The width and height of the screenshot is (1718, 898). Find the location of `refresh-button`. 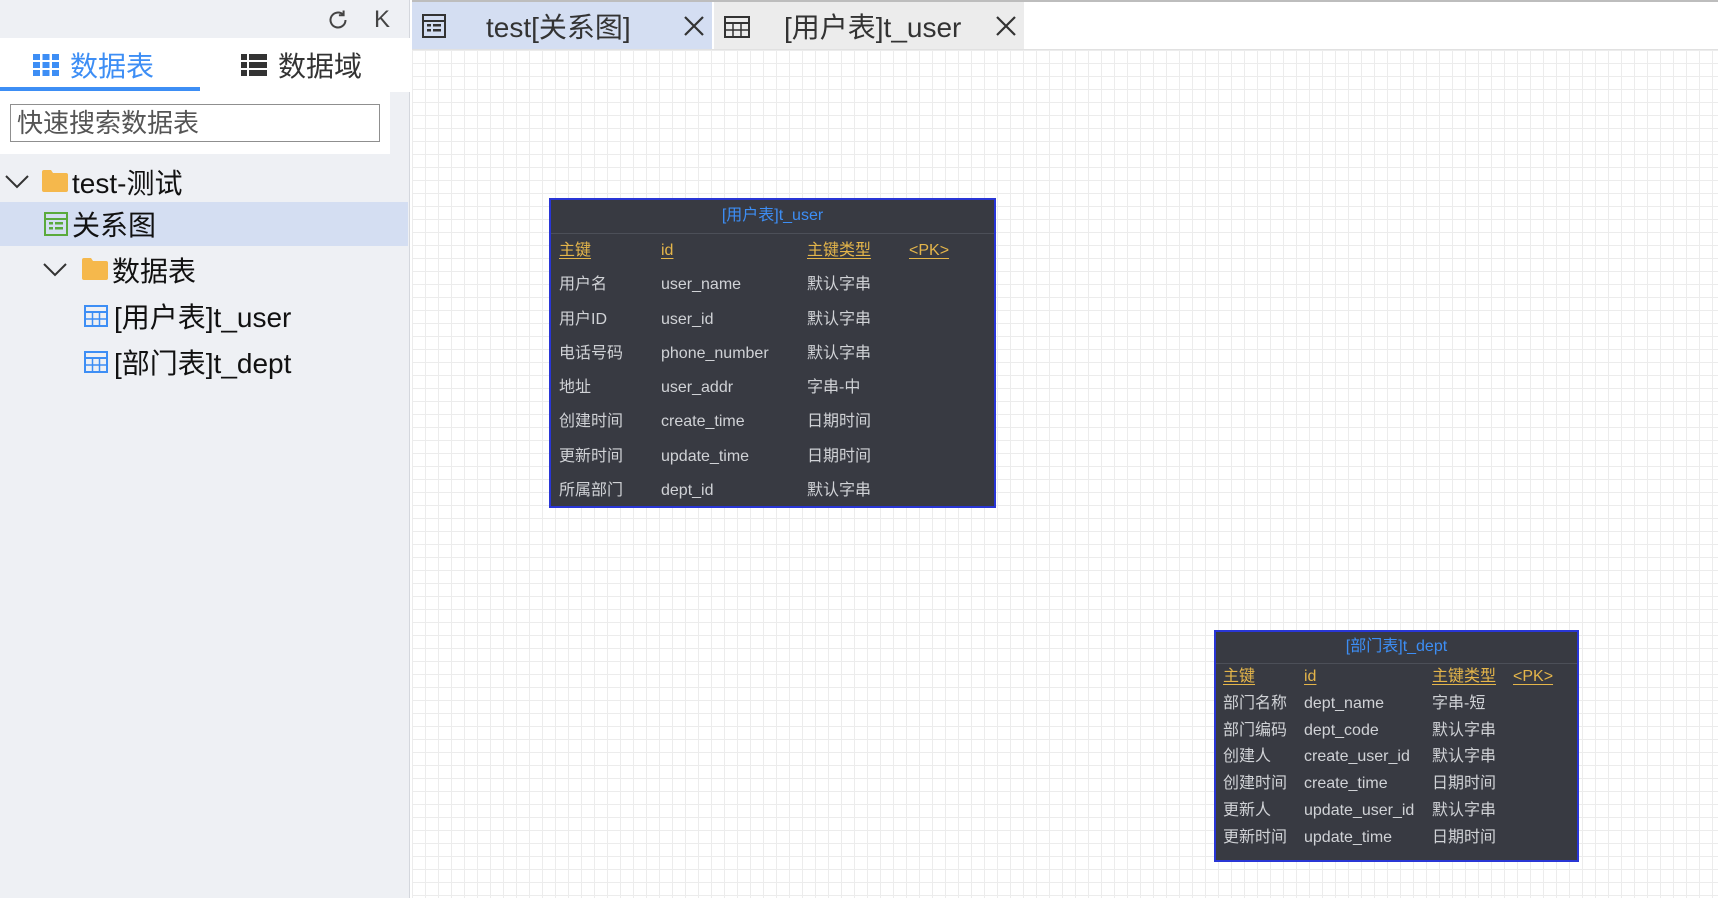

refresh-button is located at coordinates (338, 20).